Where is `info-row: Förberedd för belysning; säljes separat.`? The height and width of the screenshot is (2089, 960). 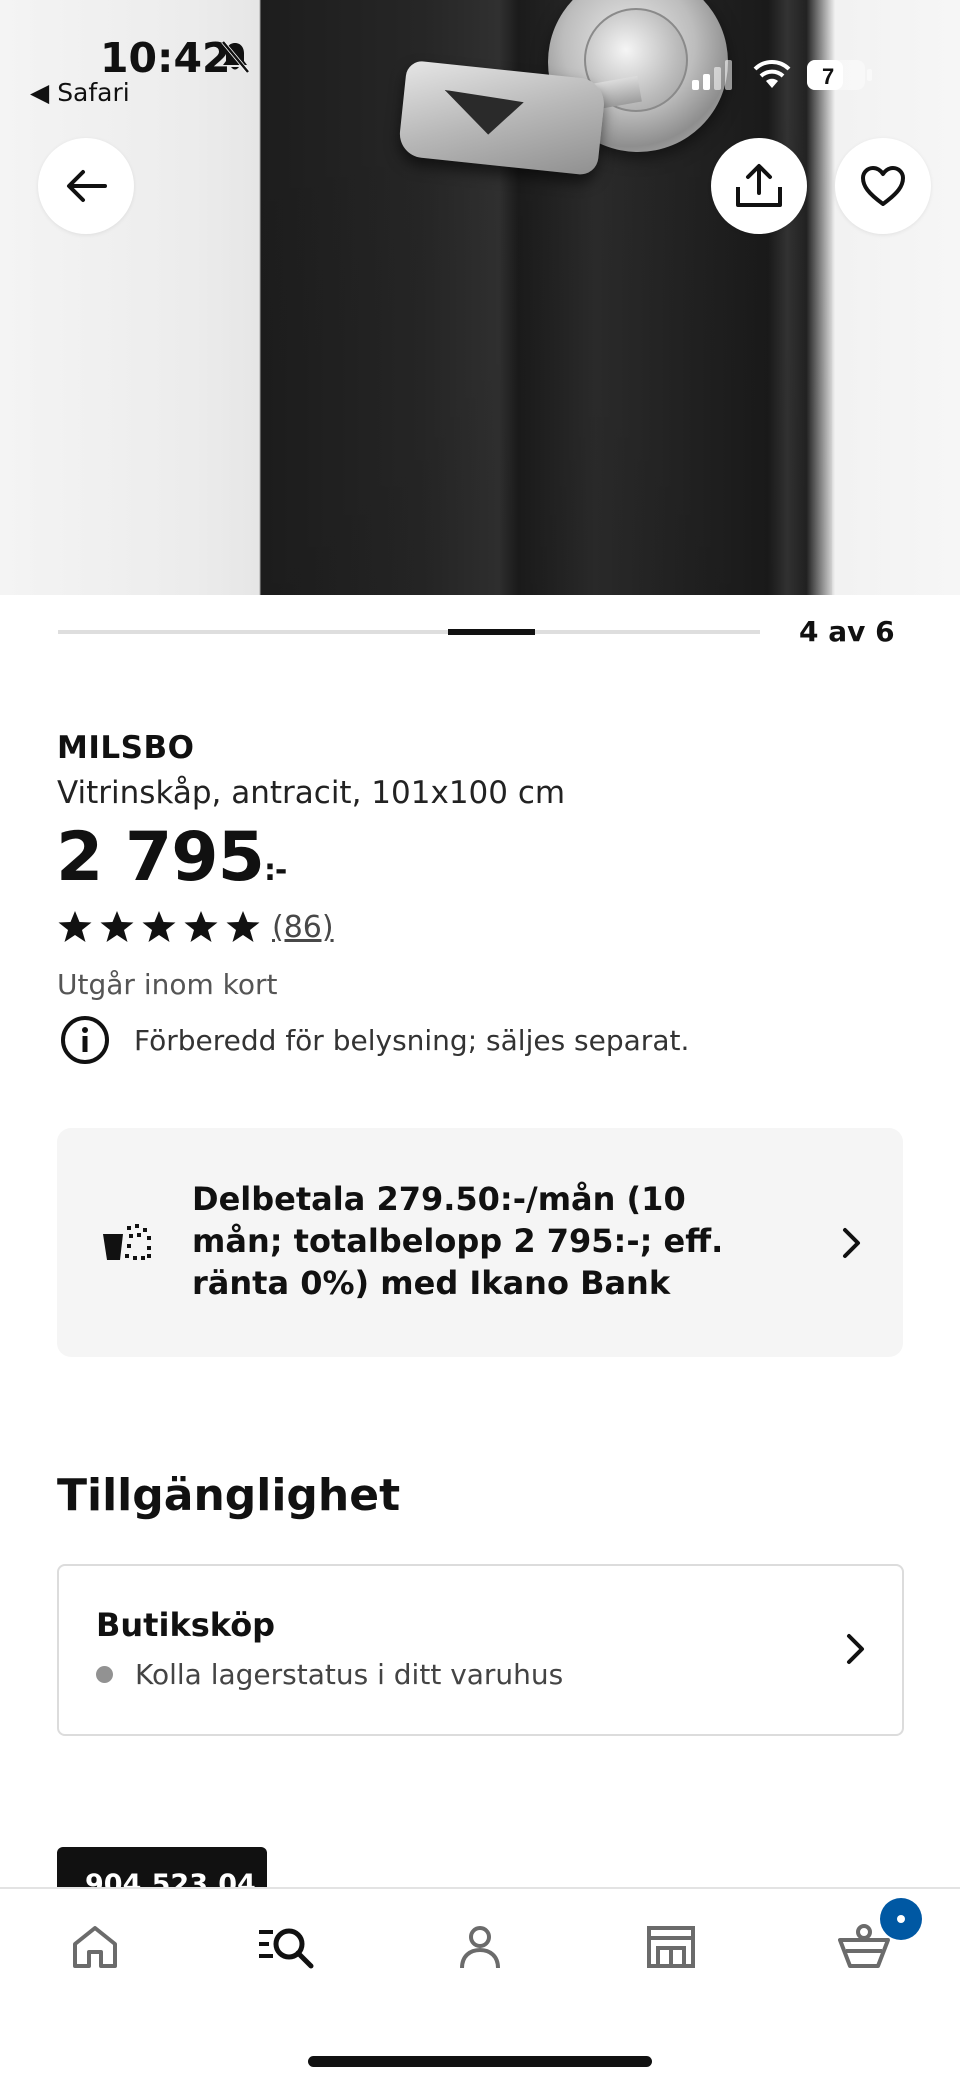
info-row: Förberedd för belysning; säljes separat. is located at coordinates (374, 1040).